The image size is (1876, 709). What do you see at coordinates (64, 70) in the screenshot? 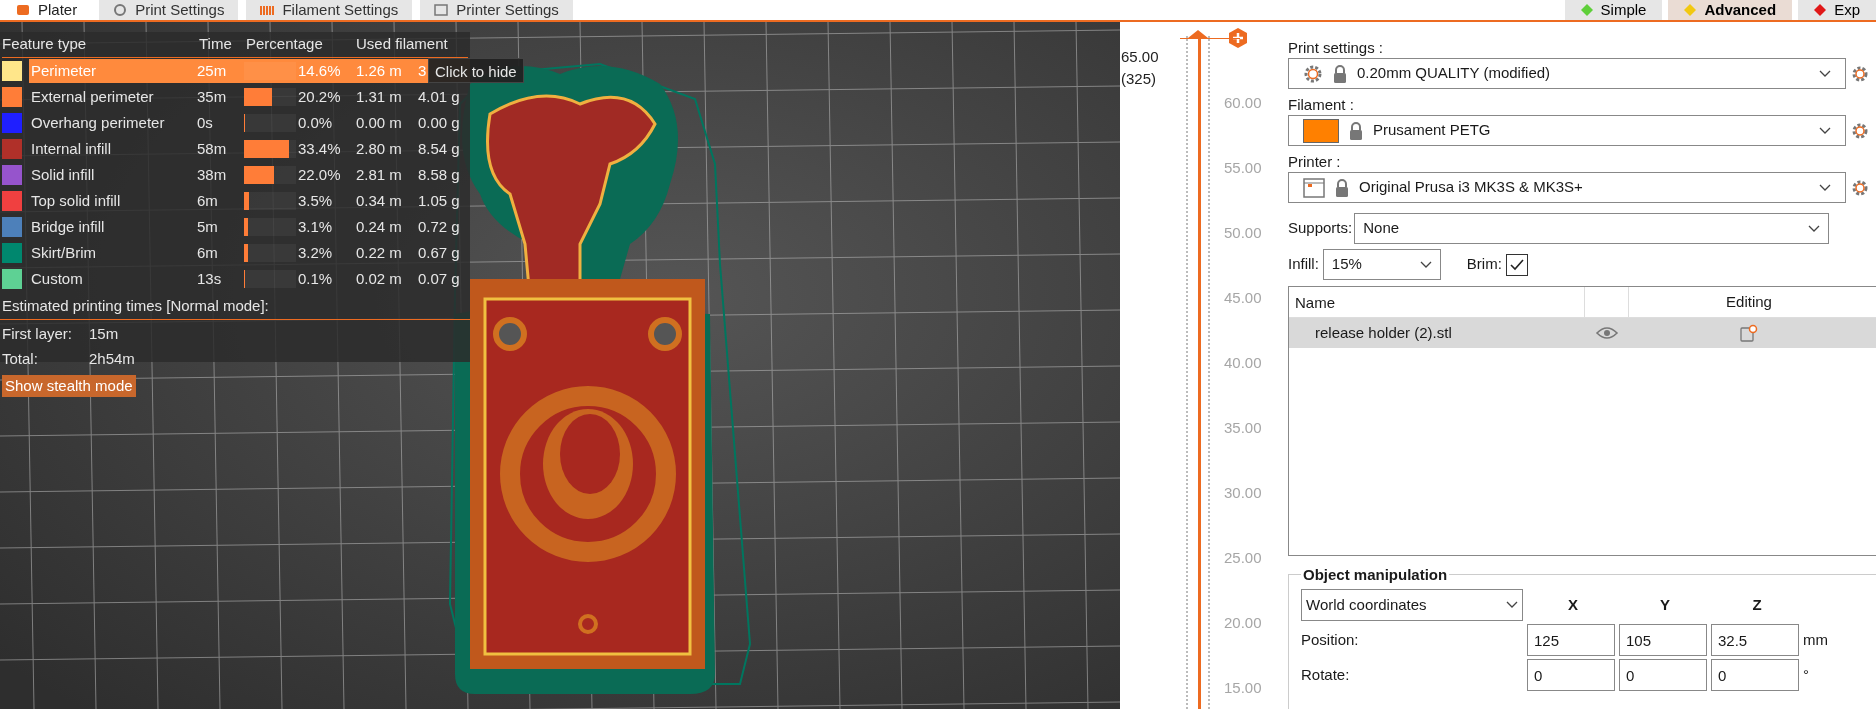
I see `feature-label: Perimeter` at bounding box center [64, 70].